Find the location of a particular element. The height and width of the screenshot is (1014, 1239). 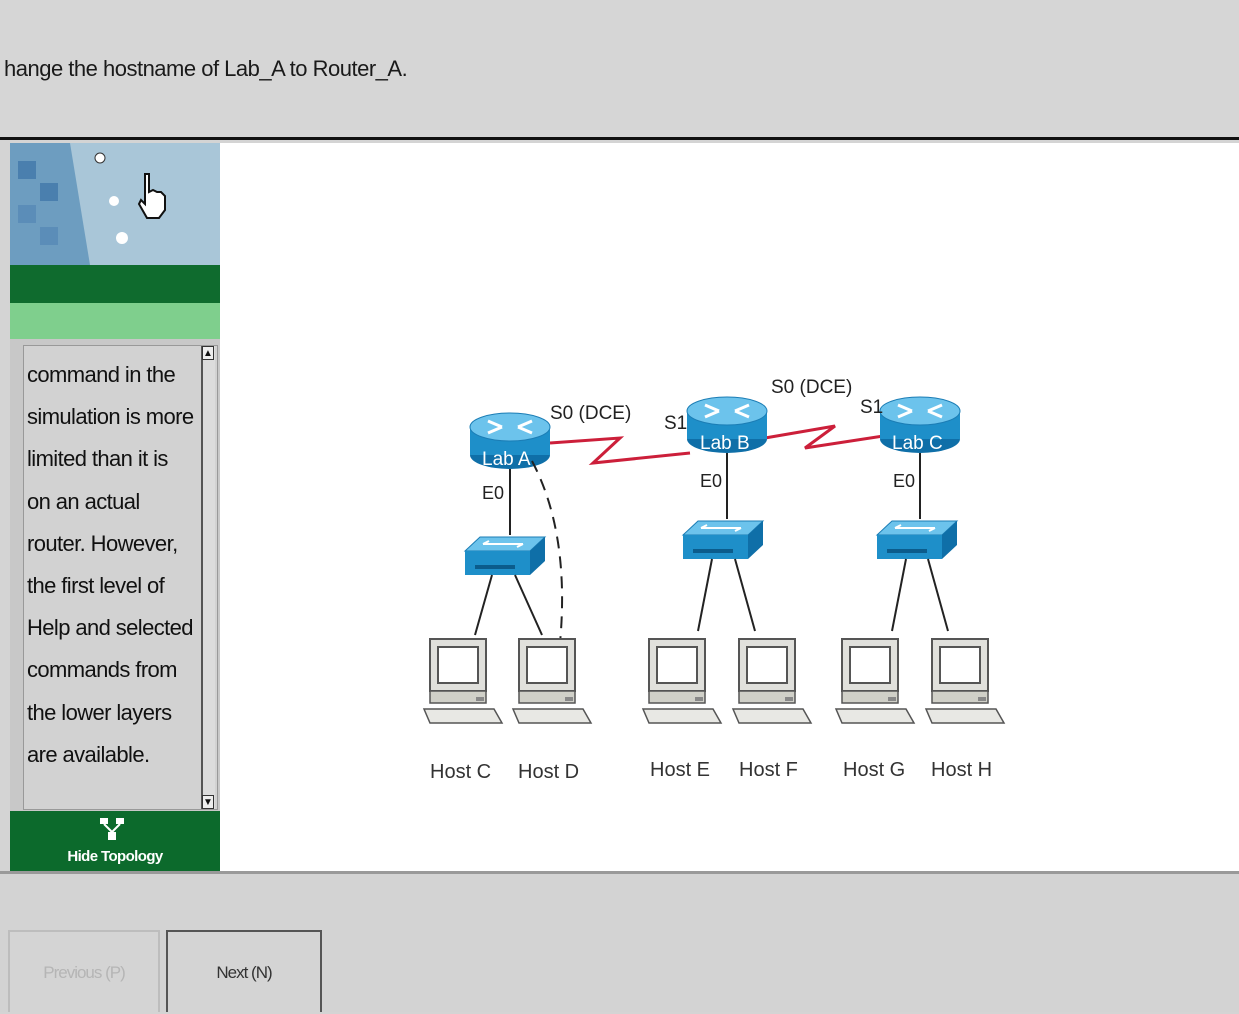

serial-link-ab is located at coordinates (620, 450).